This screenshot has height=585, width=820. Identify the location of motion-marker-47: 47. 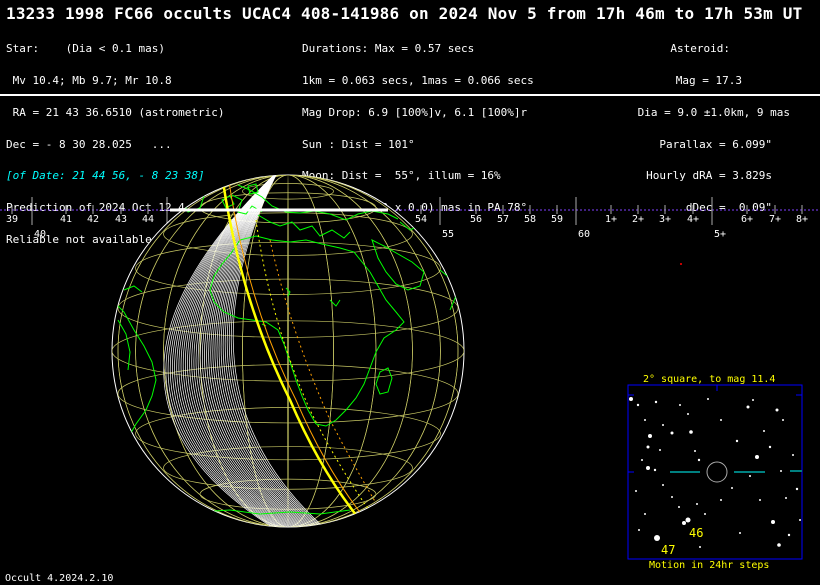
(668, 550).